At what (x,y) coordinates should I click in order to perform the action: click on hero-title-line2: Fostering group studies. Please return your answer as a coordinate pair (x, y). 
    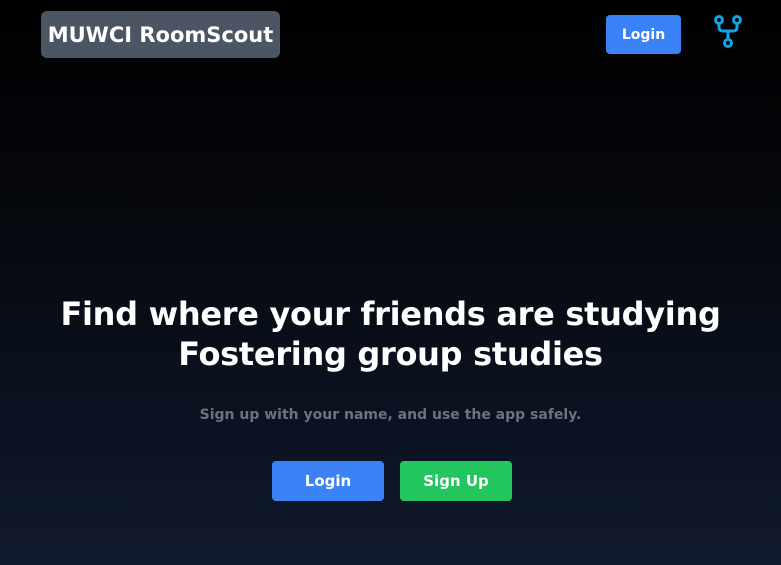
    Looking at the image, I should click on (390, 354).